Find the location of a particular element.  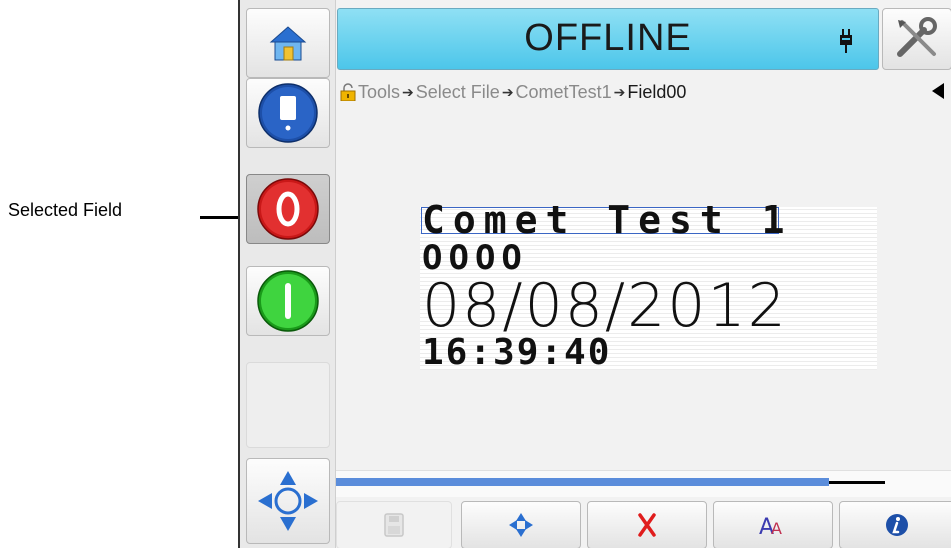

plug-icon is located at coordinates (846, 41).